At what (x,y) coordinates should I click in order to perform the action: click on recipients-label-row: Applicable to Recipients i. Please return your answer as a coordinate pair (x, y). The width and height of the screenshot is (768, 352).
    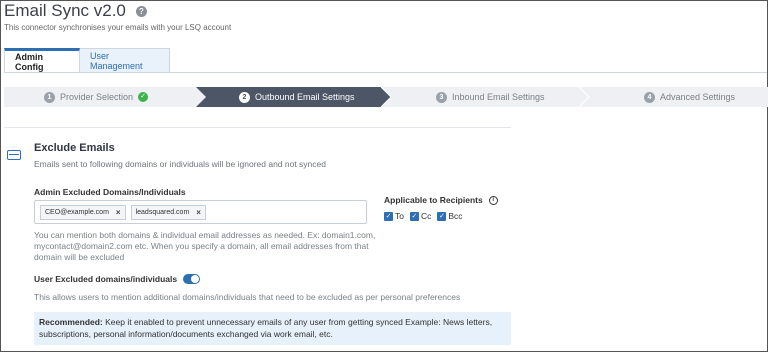
    Looking at the image, I should click on (441, 200).